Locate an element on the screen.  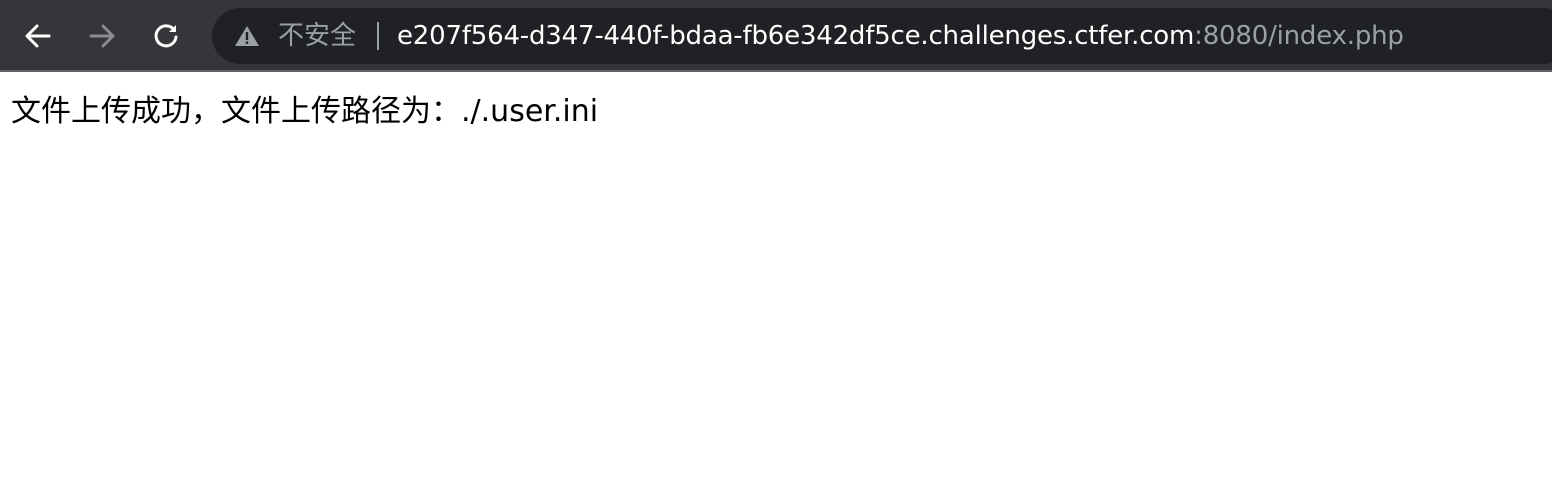
warning-triangle-icon is located at coordinates (247, 36).